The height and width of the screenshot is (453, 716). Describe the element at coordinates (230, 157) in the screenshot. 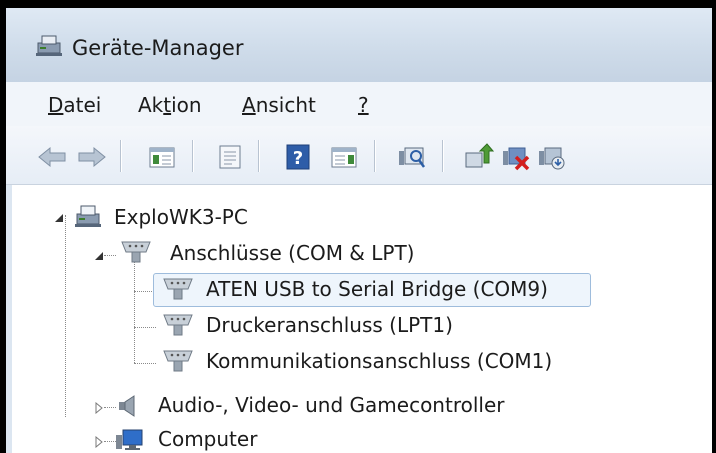

I see `properties-icon` at that location.